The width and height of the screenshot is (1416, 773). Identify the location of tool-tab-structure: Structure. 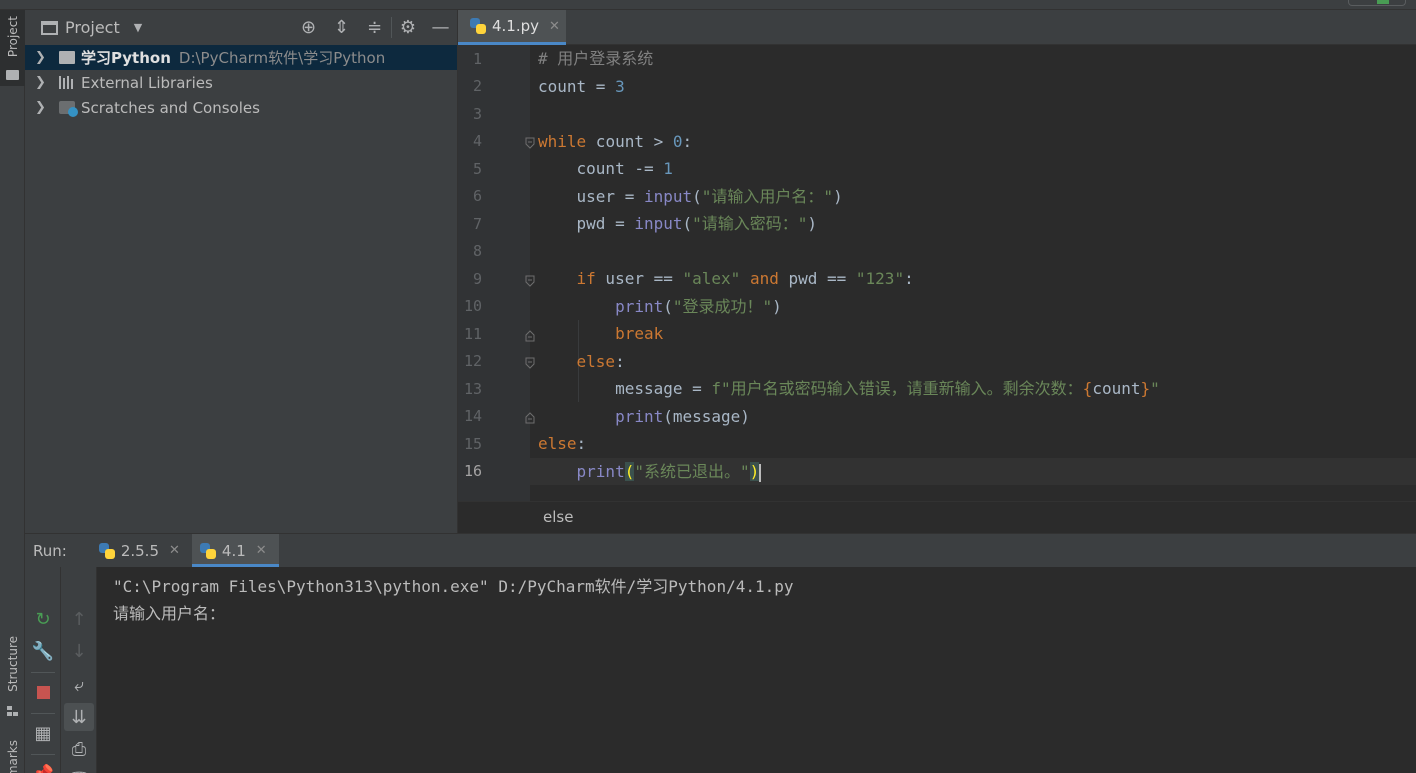
(12, 678).